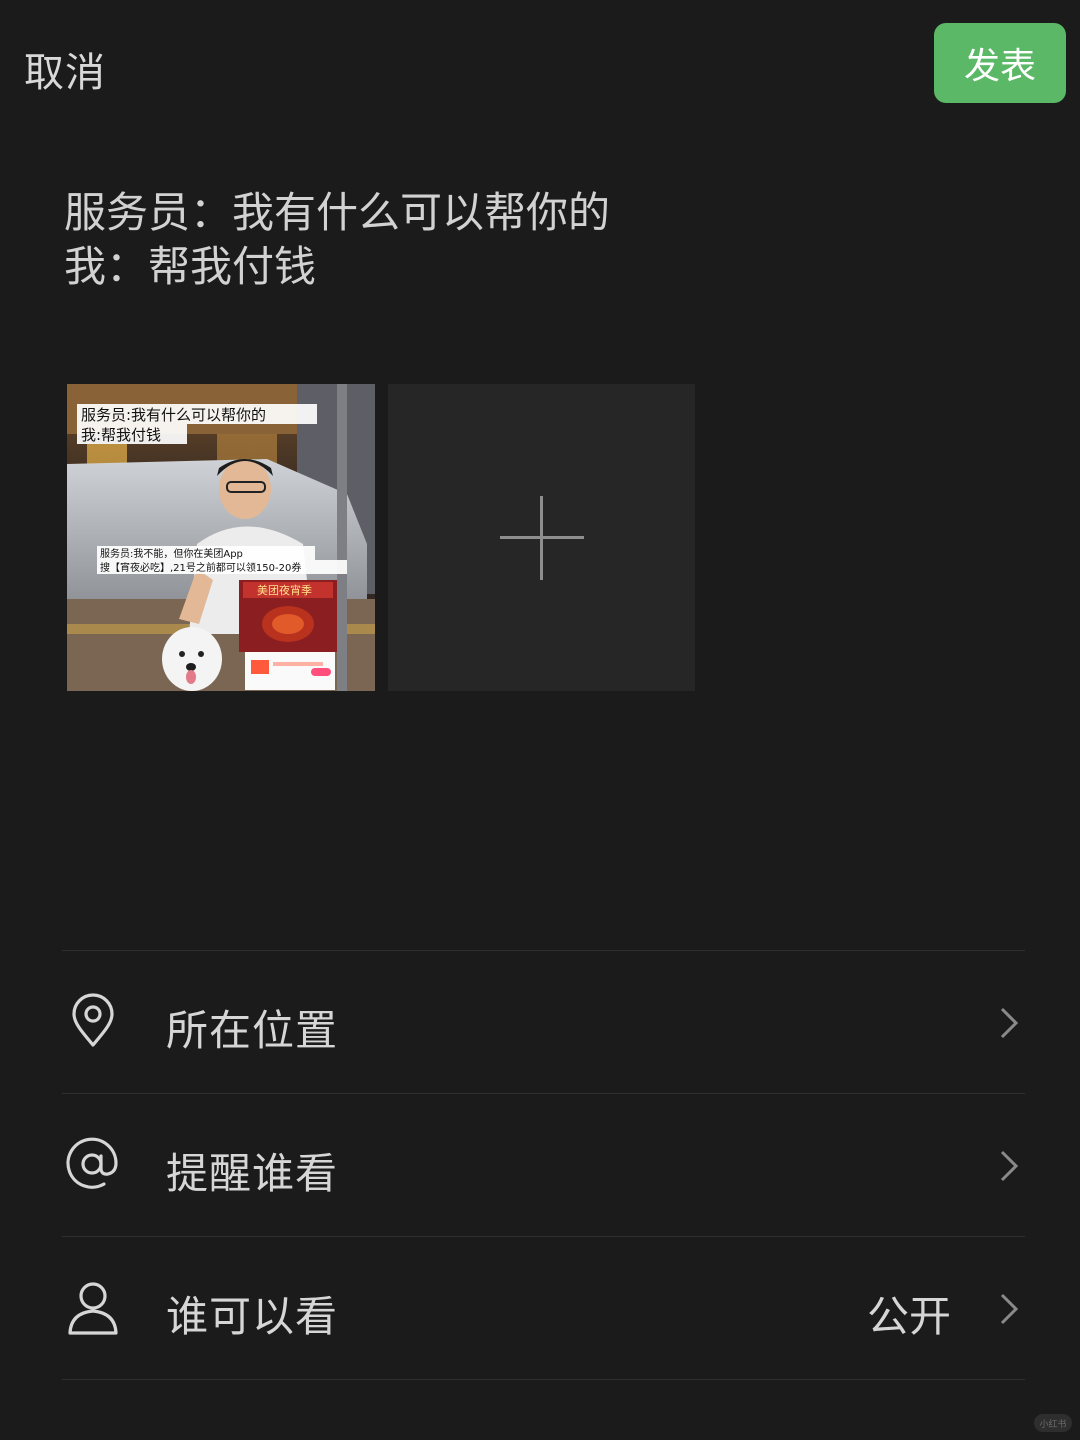  Describe the element at coordinates (65, 69) in the screenshot. I see `cancel-button: 取消` at that location.